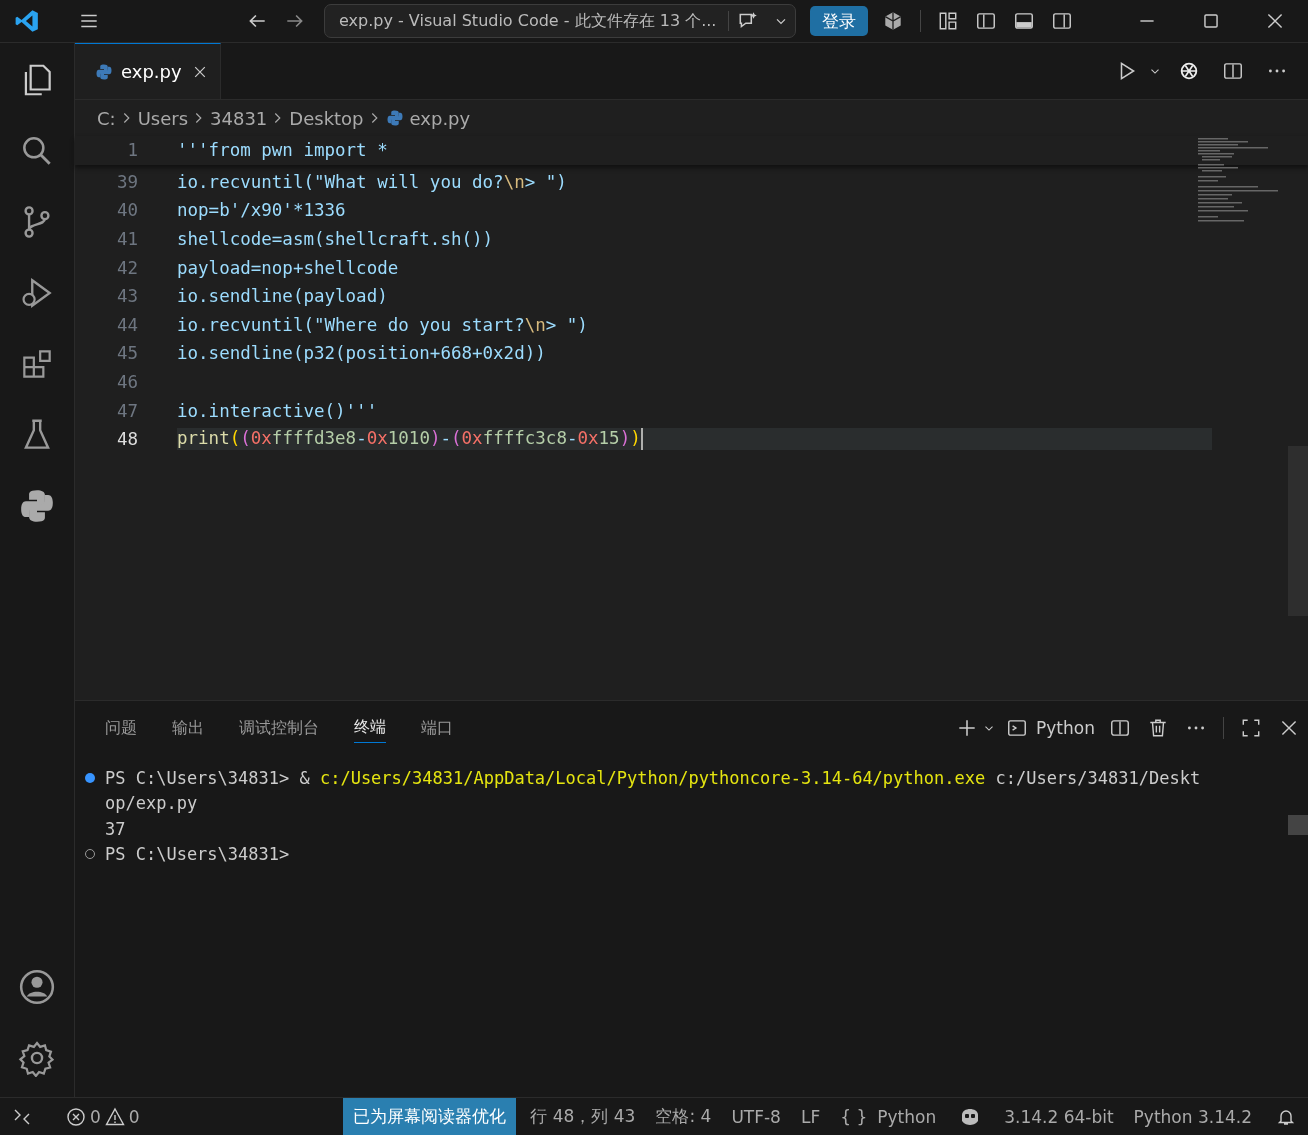 The height and width of the screenshot is (1135, 1308). I want to click on terminal-line: 37, so click(115, 828).